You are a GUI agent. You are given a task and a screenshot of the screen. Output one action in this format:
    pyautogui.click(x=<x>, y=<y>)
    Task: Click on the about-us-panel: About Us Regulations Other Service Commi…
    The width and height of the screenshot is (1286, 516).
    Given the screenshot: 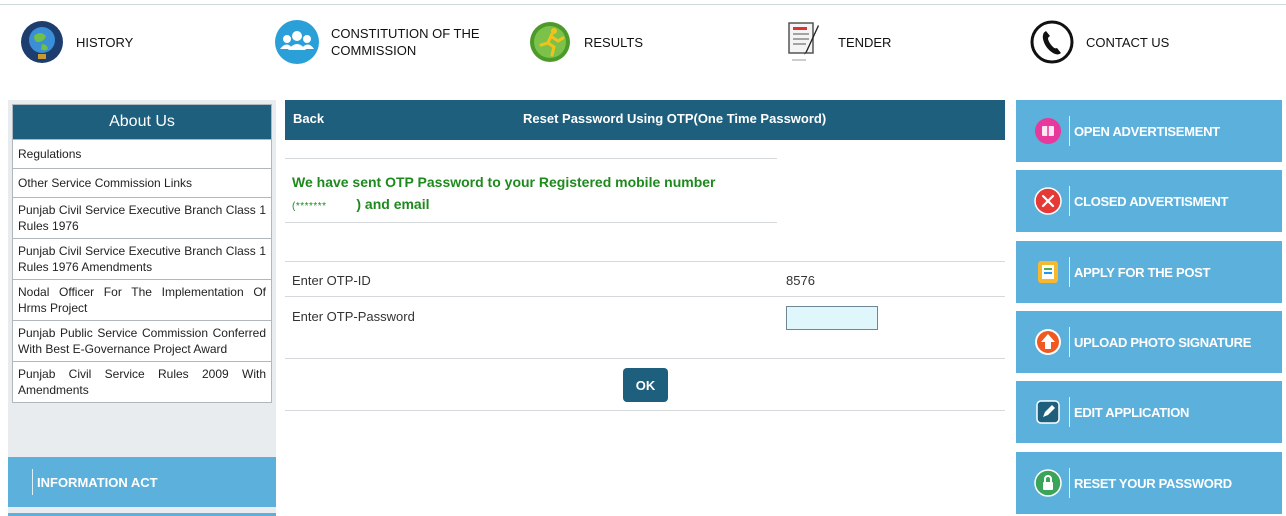 What is the action you would take?
    pyautogui.click(x=142, y=253)
    